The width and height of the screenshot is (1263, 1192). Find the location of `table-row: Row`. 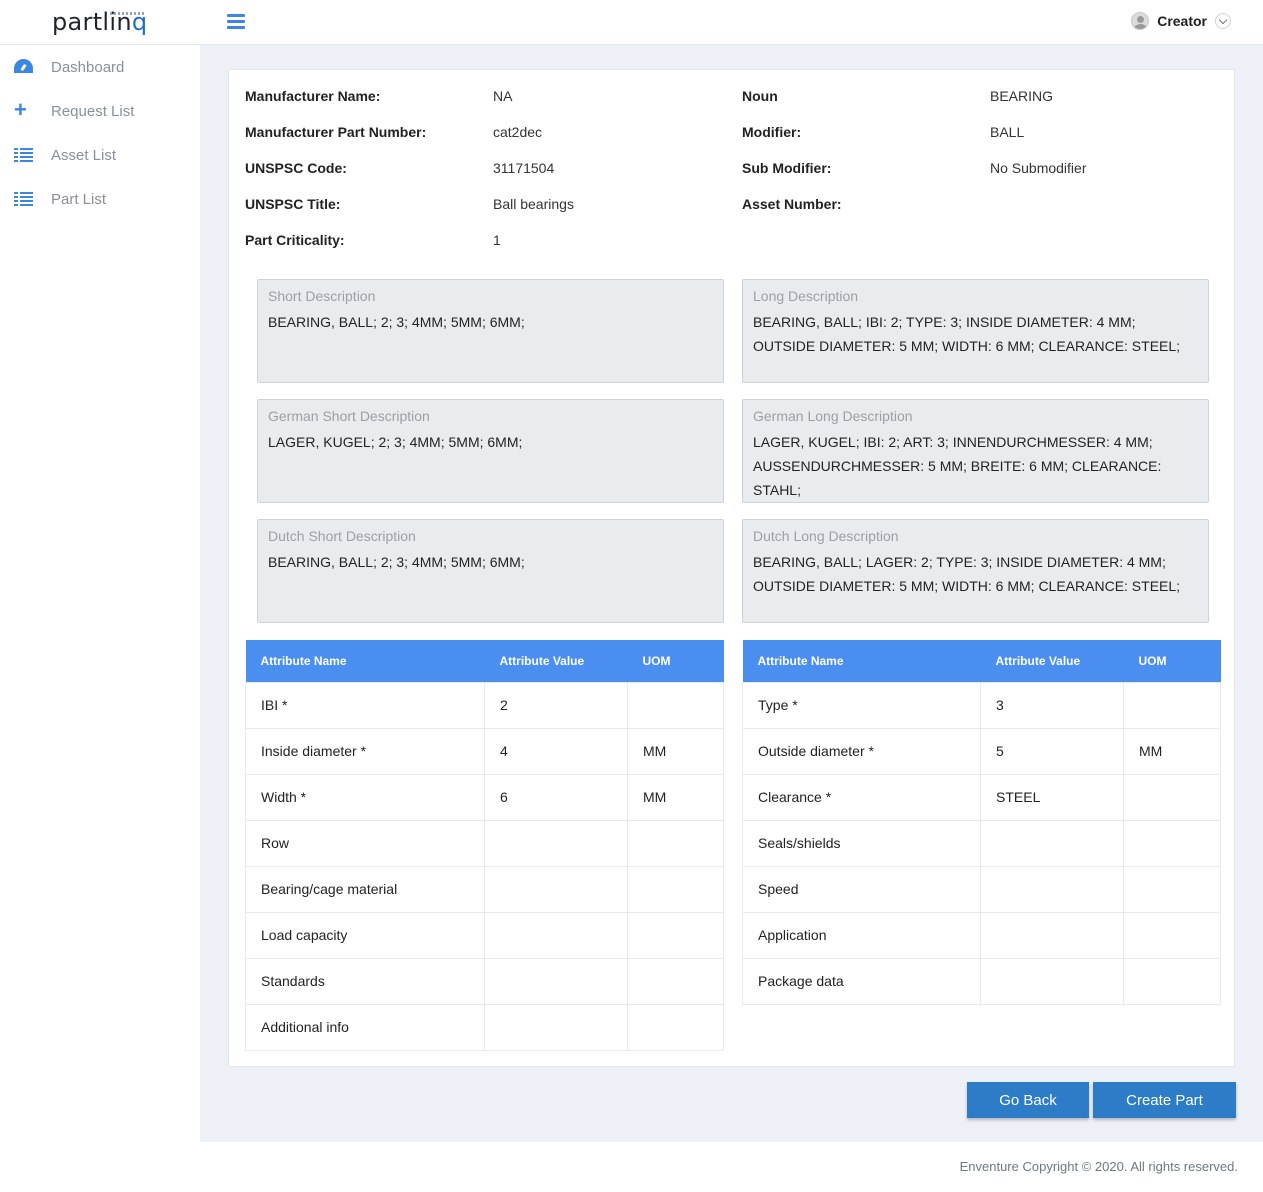

table-row: Row is located at coordinates (484, 843).